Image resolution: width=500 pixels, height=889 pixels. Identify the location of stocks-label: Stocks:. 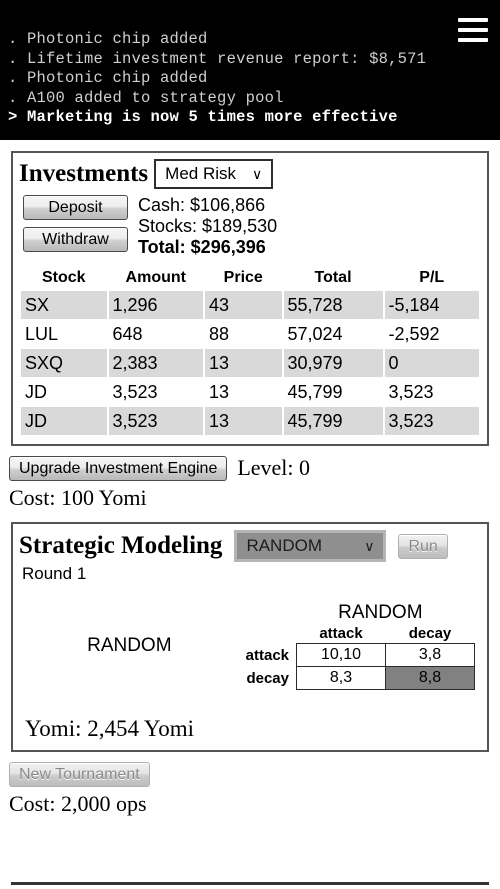
(168, 226).